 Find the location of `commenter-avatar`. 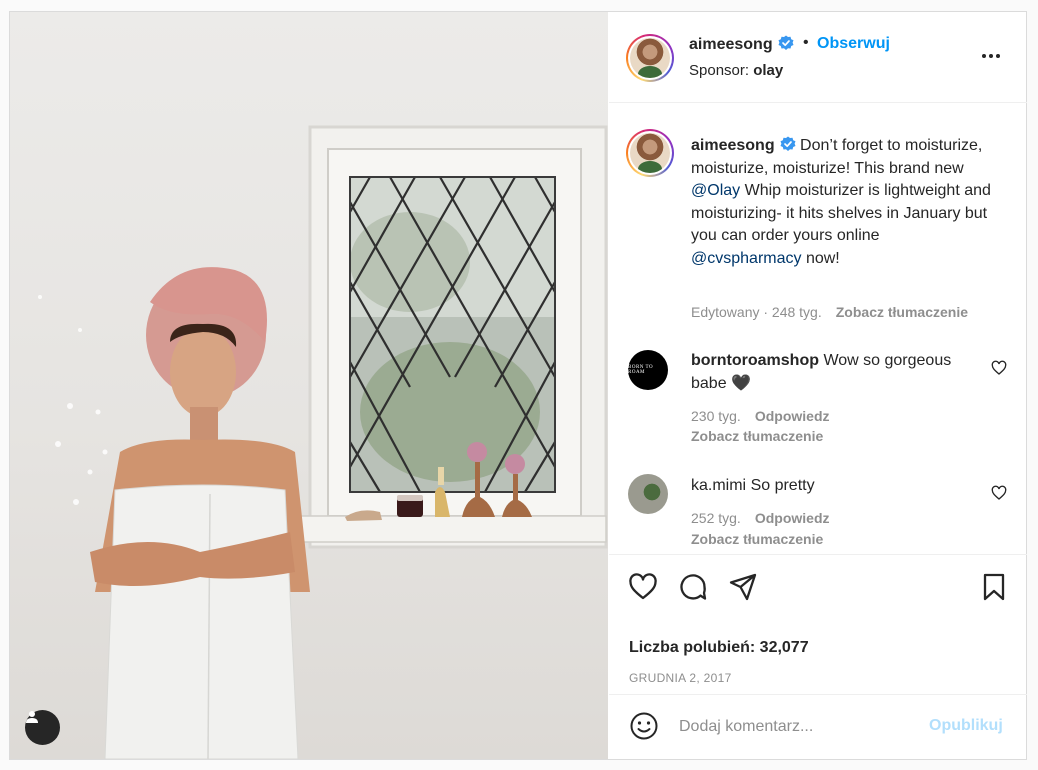

commenter-avatar is located at coordinates (648, 494).